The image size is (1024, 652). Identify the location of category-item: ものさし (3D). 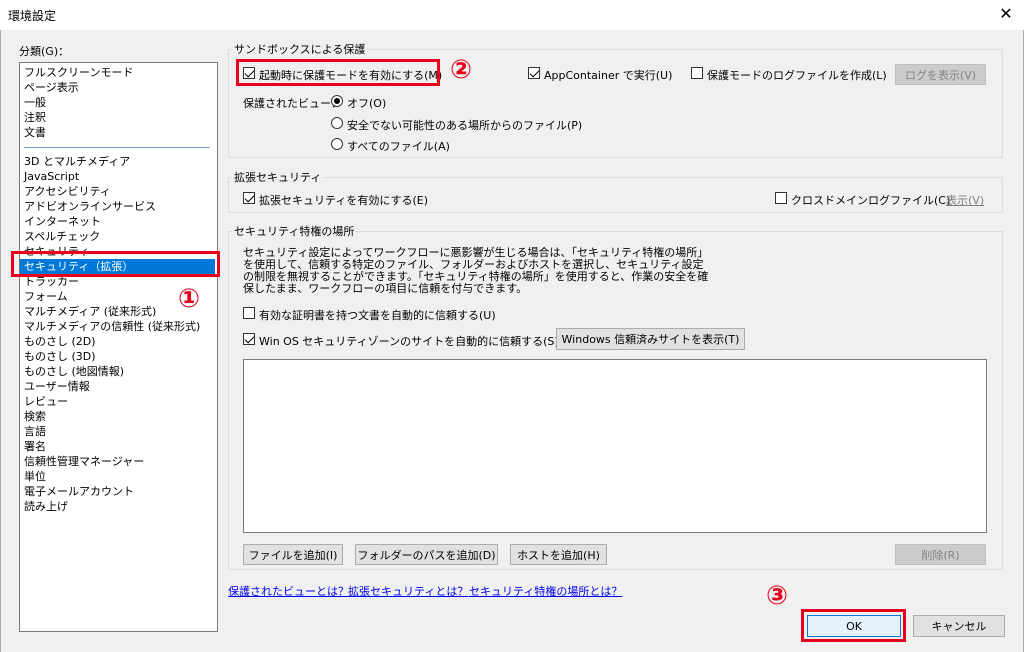
(60, 356).